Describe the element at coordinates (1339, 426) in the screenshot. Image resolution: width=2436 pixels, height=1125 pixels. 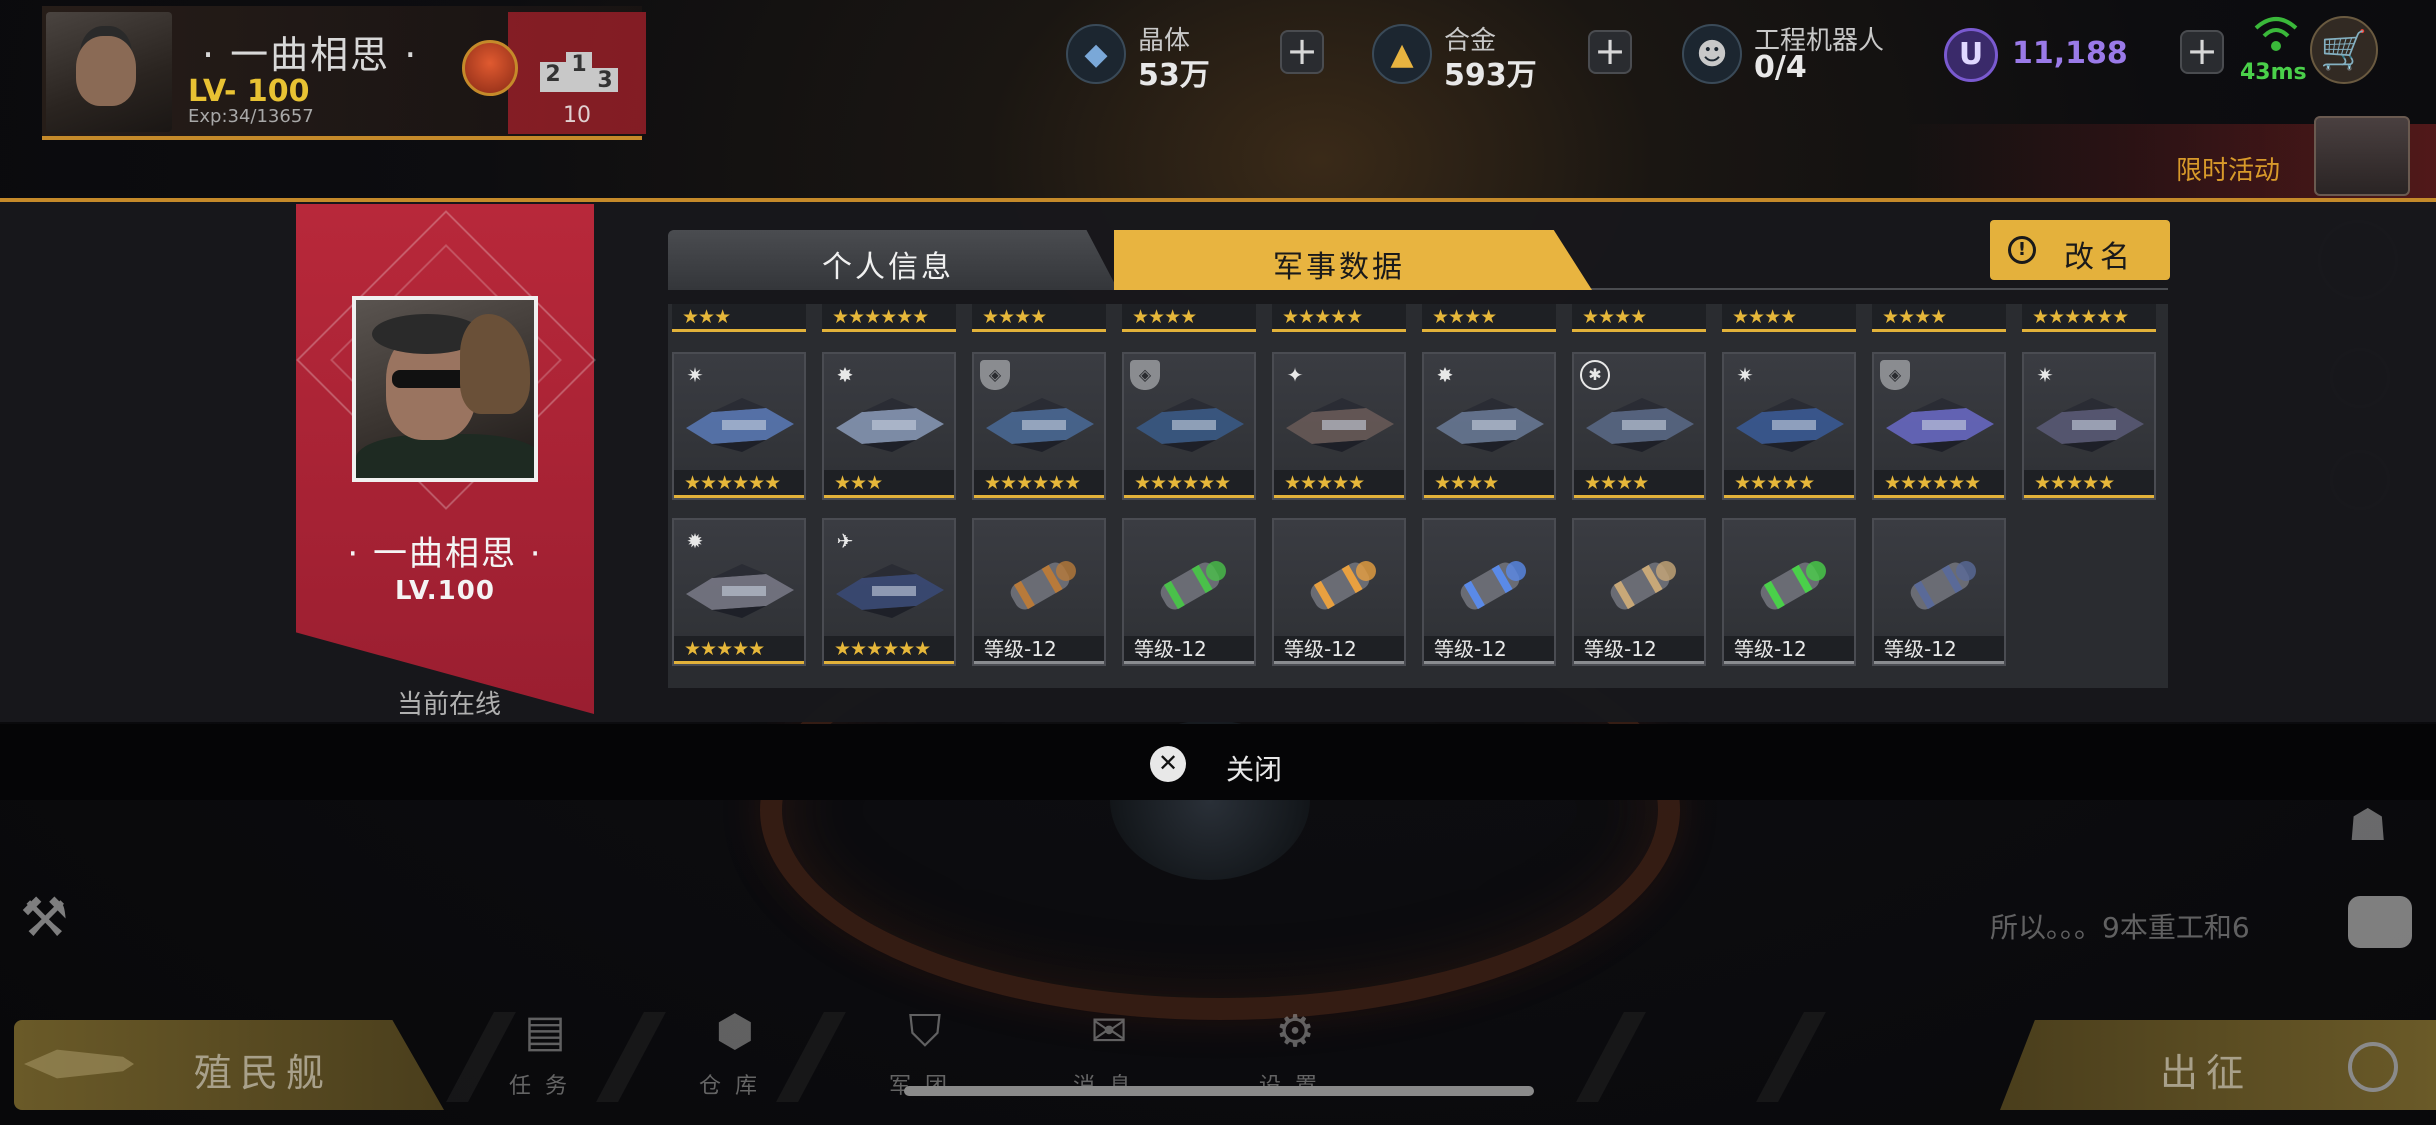
I see `ship-card: ✦ ★★★★★` at that location.